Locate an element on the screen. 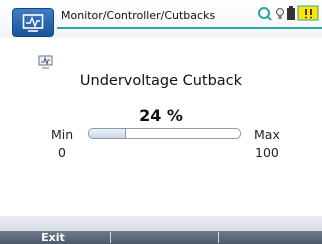 The width and height of the screenshot is (322, 244). connection-icon is located at coordinates (265, 14).